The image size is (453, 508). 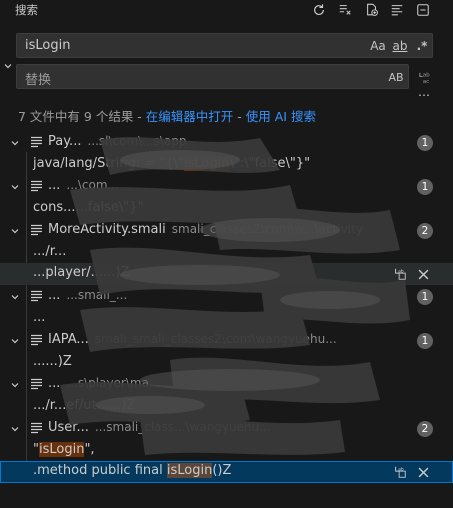 What do you see at coordinates (424, 95) in the screenshot?
I see `more-options-icon: ⋯` at bounding box center [424, 95].